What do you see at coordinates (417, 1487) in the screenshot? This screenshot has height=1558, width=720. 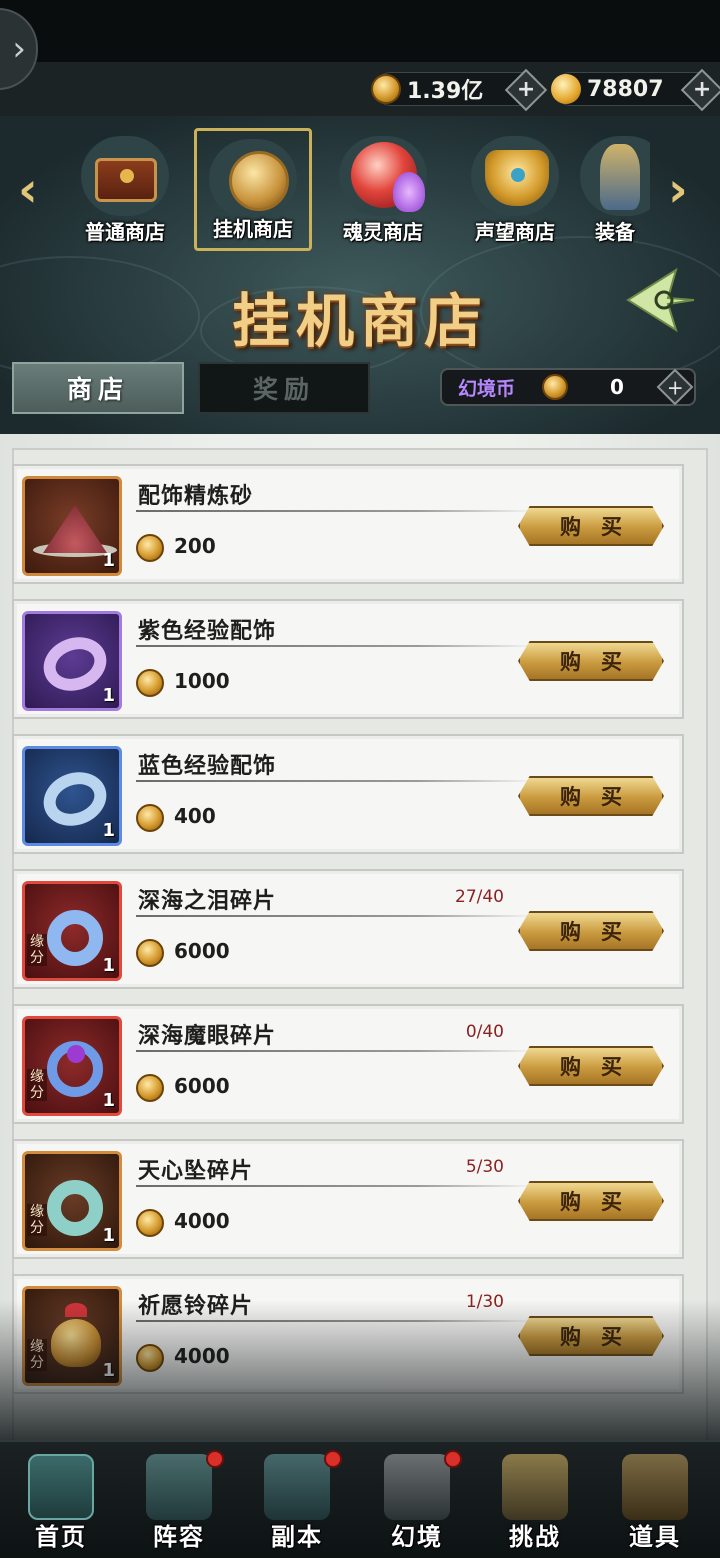 I see `crossed-swords-icon` at bounding box center [417, 1487].